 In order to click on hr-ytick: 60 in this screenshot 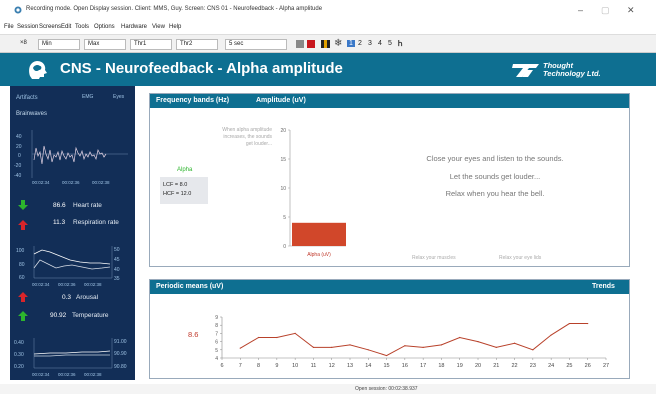, I will do `click(22, 278)`.